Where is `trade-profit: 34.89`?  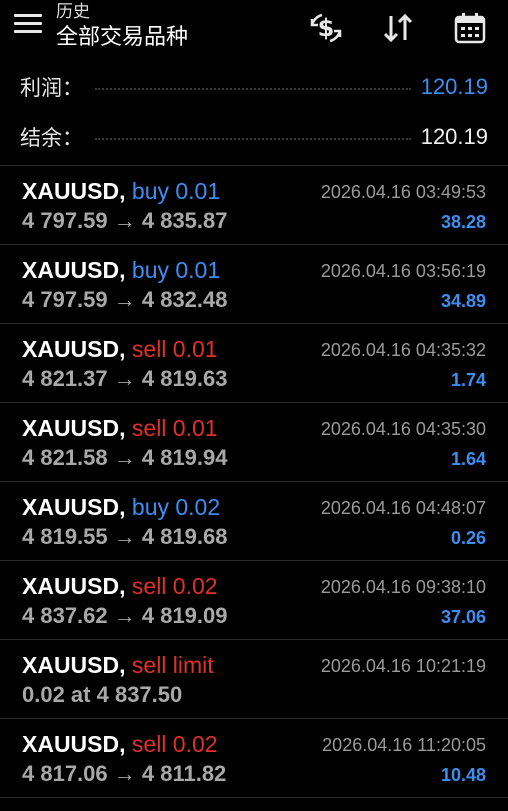
trade-profit: 34.89 is located at coordinates (463, 301).